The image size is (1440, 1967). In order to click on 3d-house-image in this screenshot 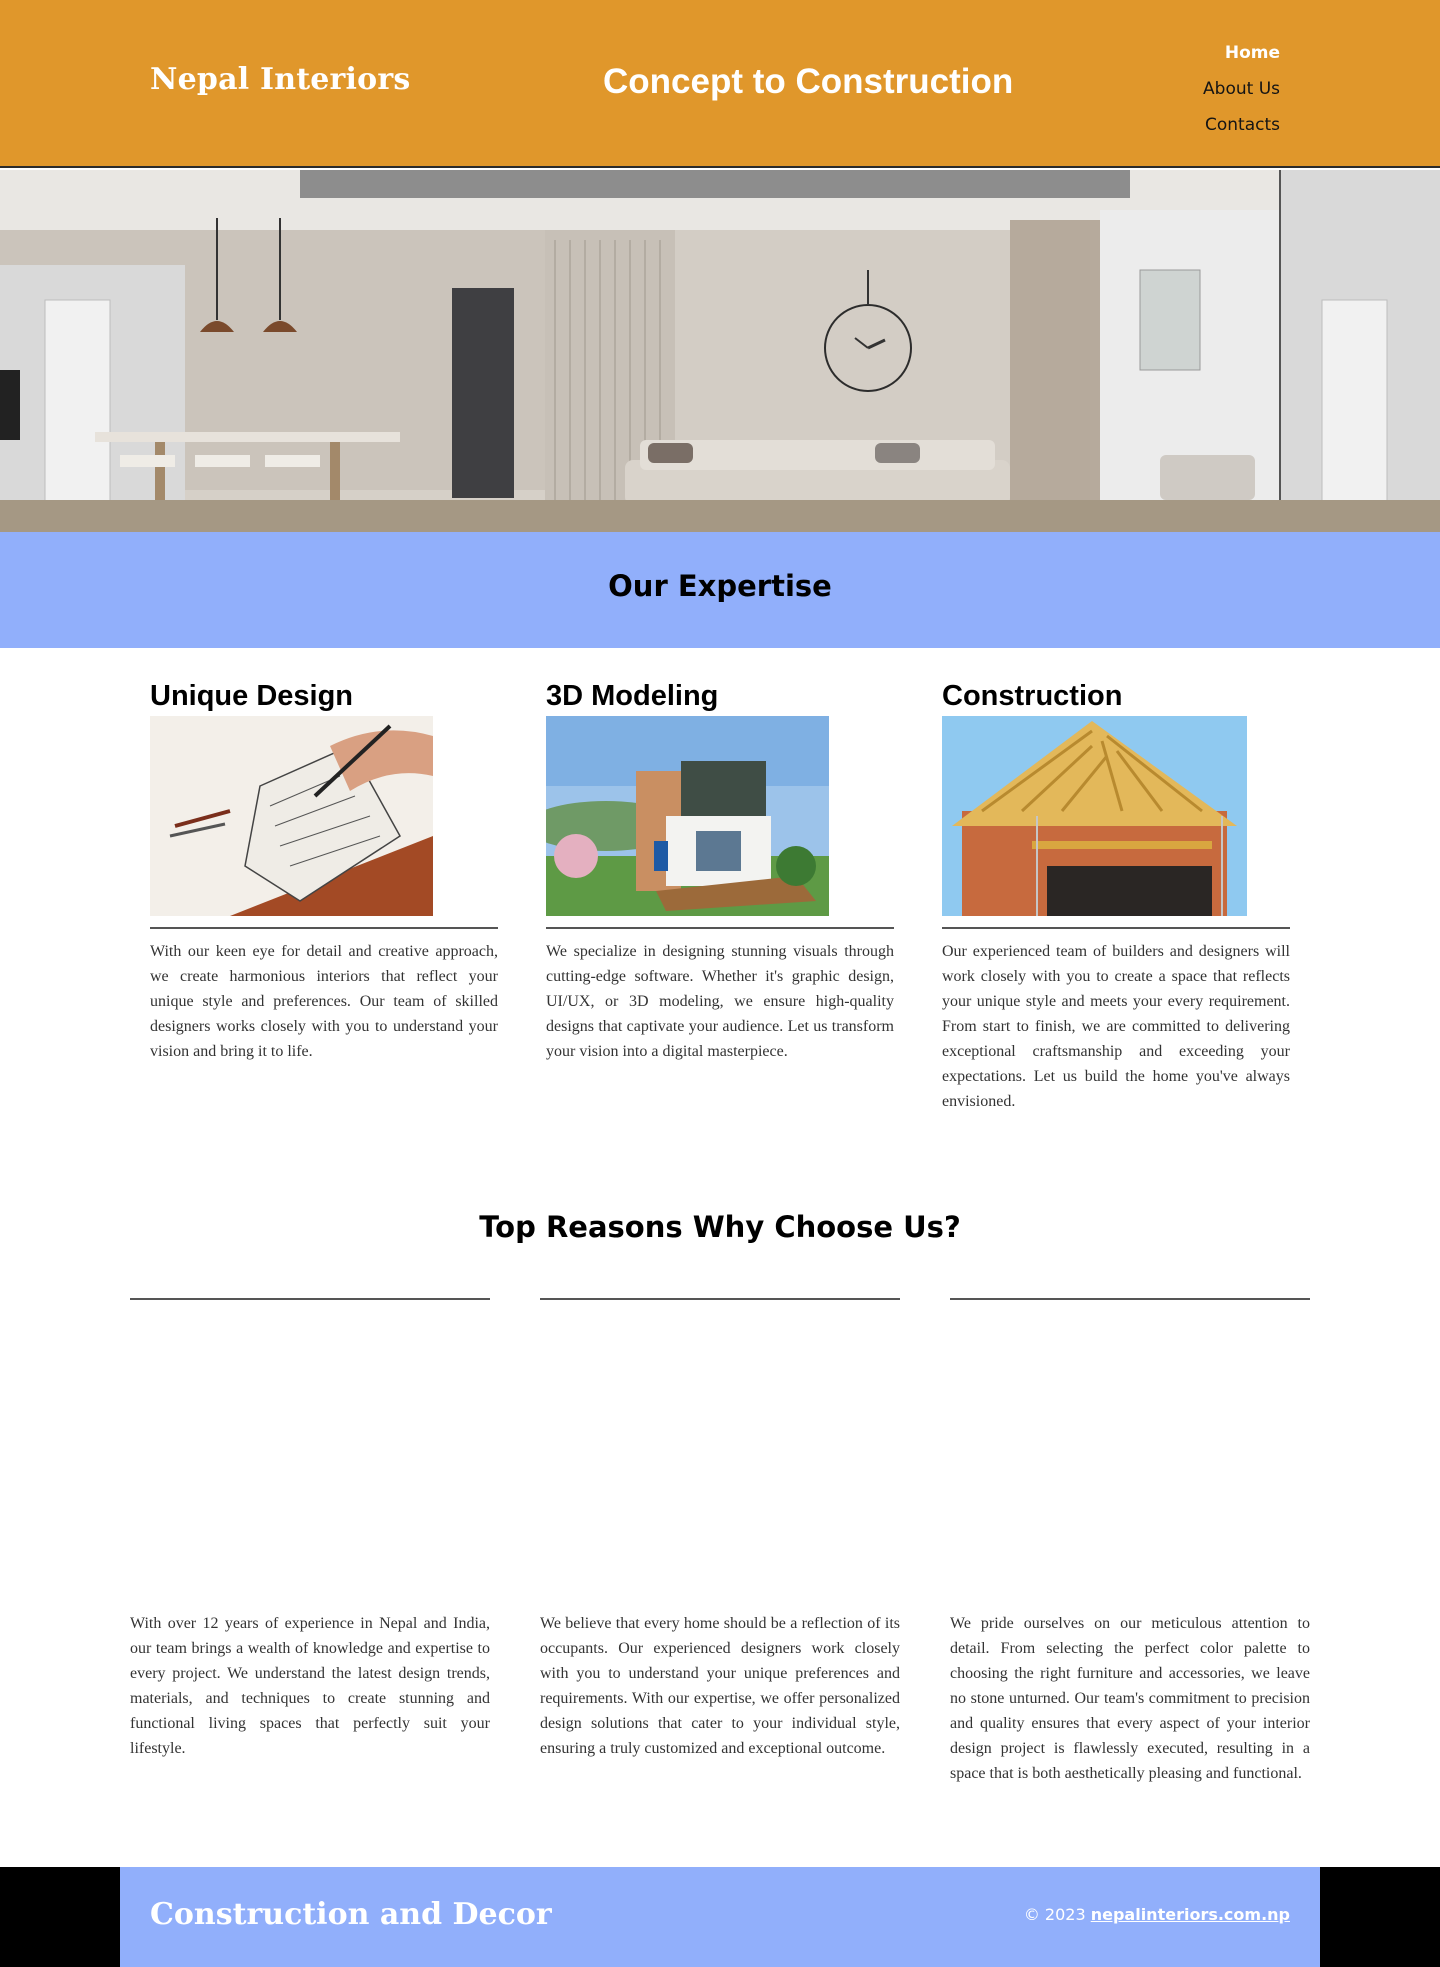, I will do `click(687, 816)`.